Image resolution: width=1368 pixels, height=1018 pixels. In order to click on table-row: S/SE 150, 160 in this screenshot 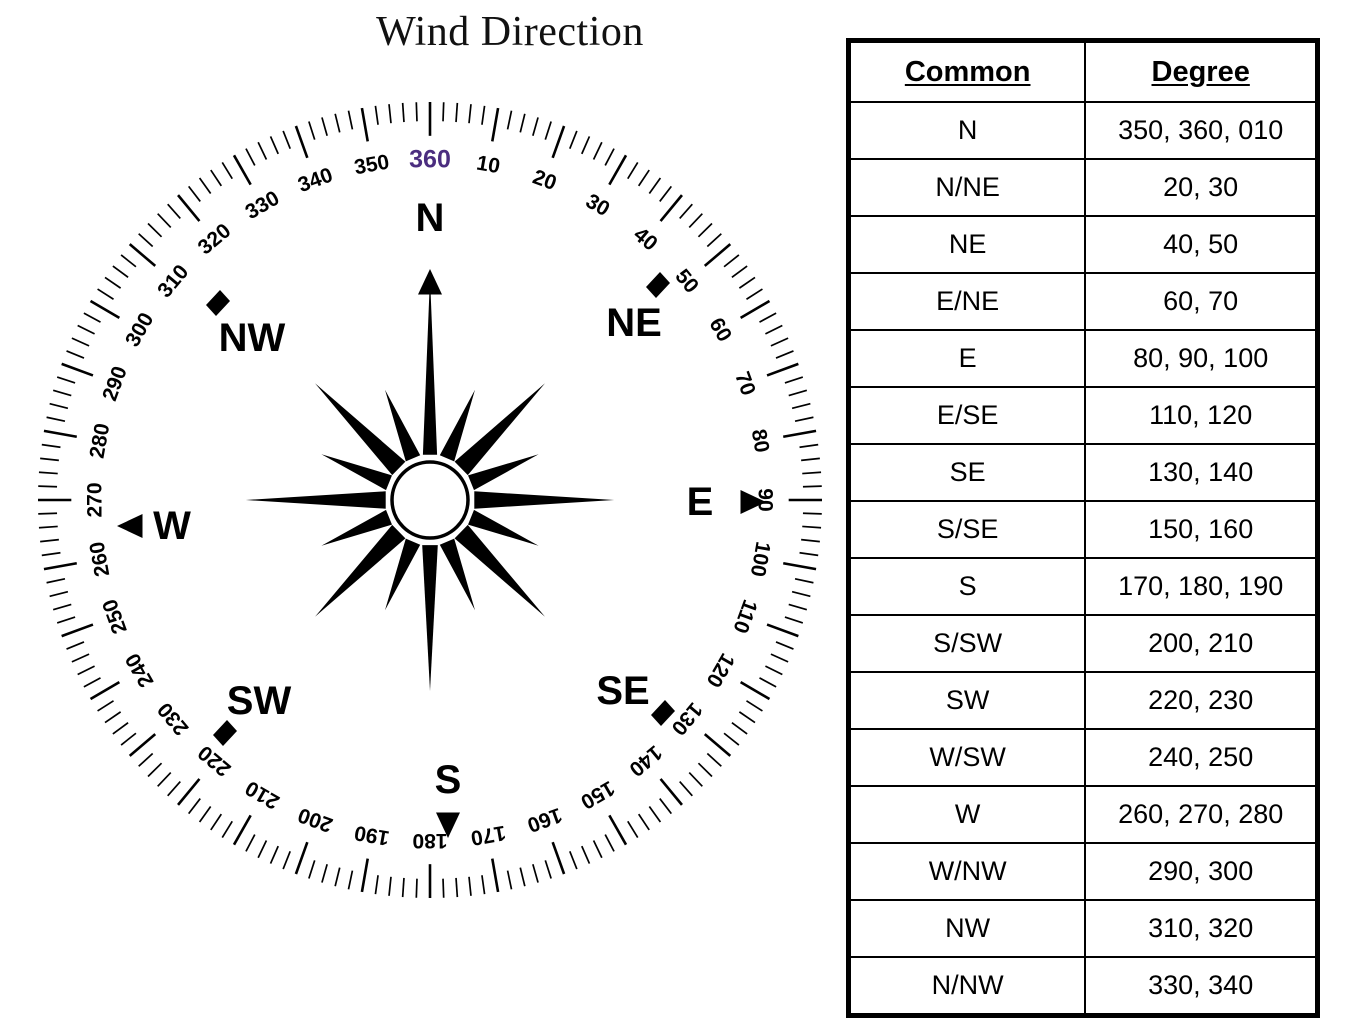, I will do `click(1083, 529)`.